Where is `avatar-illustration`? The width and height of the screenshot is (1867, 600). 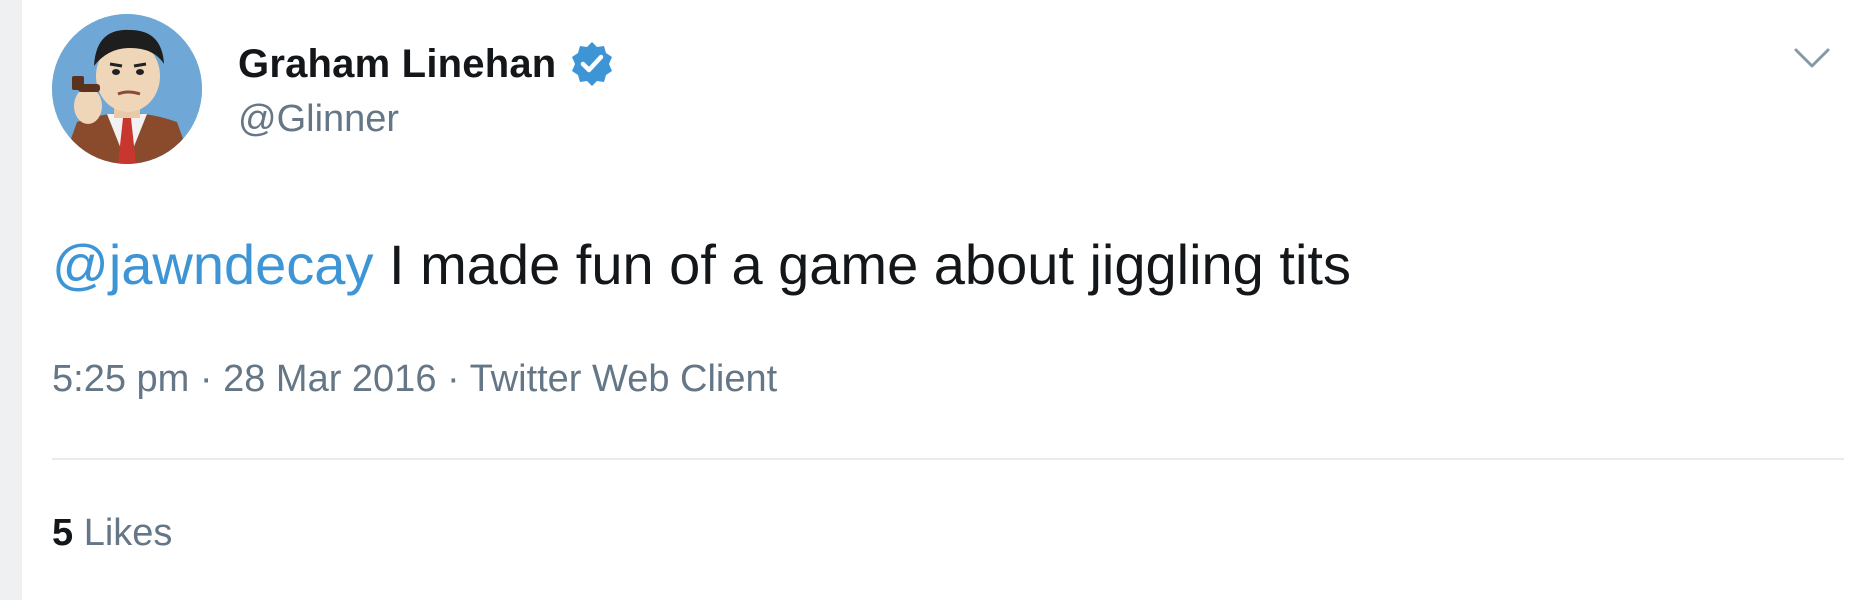
avatar-illustration is located at coordinates (127, 89).